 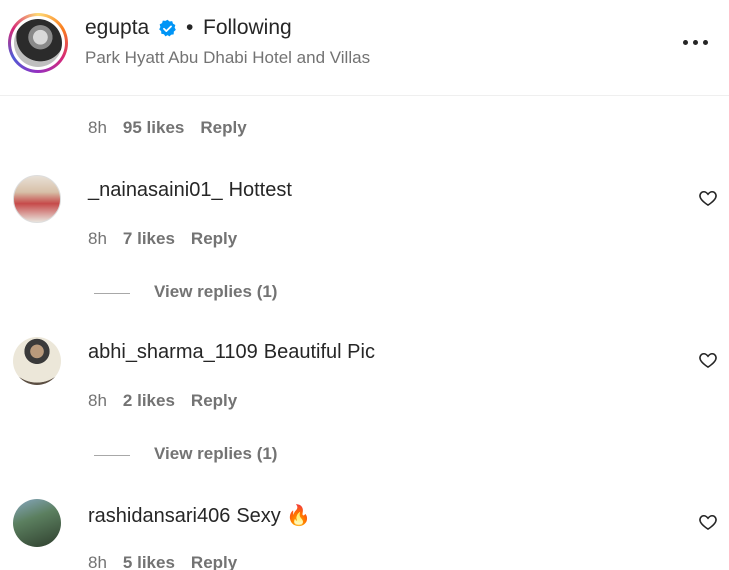 I want to click on commenter-username: rashidansari406, so click(x=159, y=516).